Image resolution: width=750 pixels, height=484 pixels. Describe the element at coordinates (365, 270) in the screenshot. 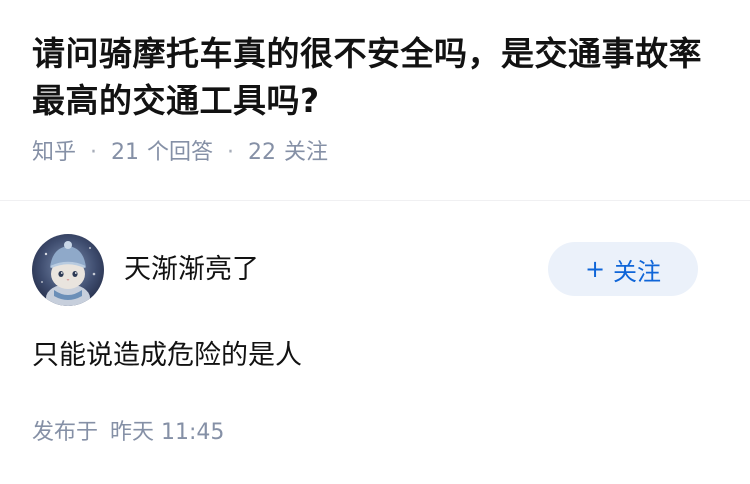

I see `answer-author-row: 天渐渐亮了 + 关注` at that location.